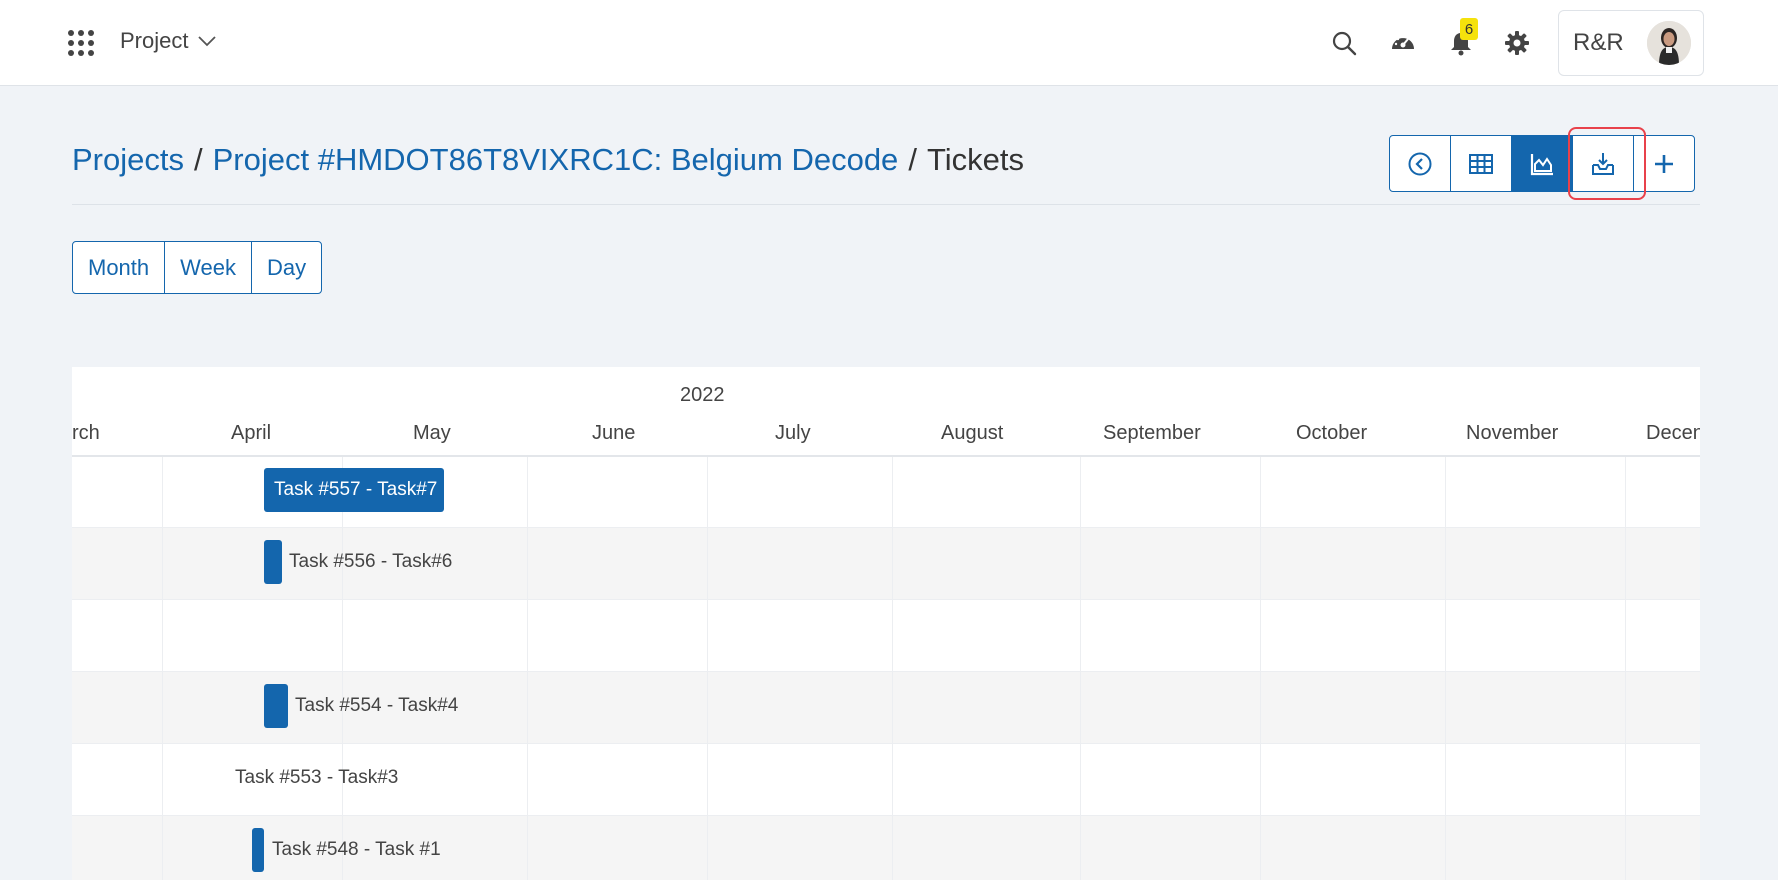  I want to click on notification-count-badge: 6, so click(1469, 29).